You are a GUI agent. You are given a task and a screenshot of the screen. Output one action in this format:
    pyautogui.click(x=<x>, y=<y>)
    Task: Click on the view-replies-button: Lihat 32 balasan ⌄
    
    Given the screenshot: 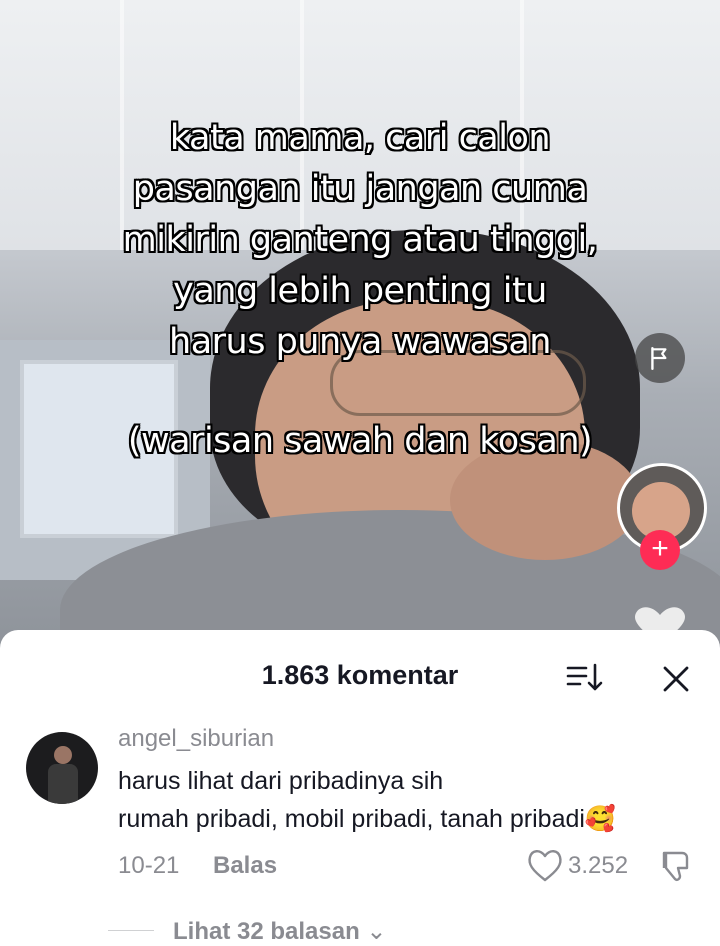 What is the action you would take?
    pyautogui.click(x=280, y=931)
    